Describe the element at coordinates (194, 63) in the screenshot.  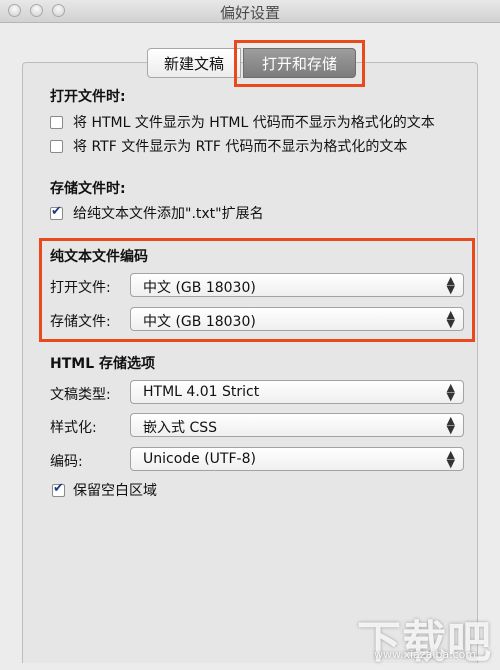
I see `tab-new-document: 新建文稿` at that location.